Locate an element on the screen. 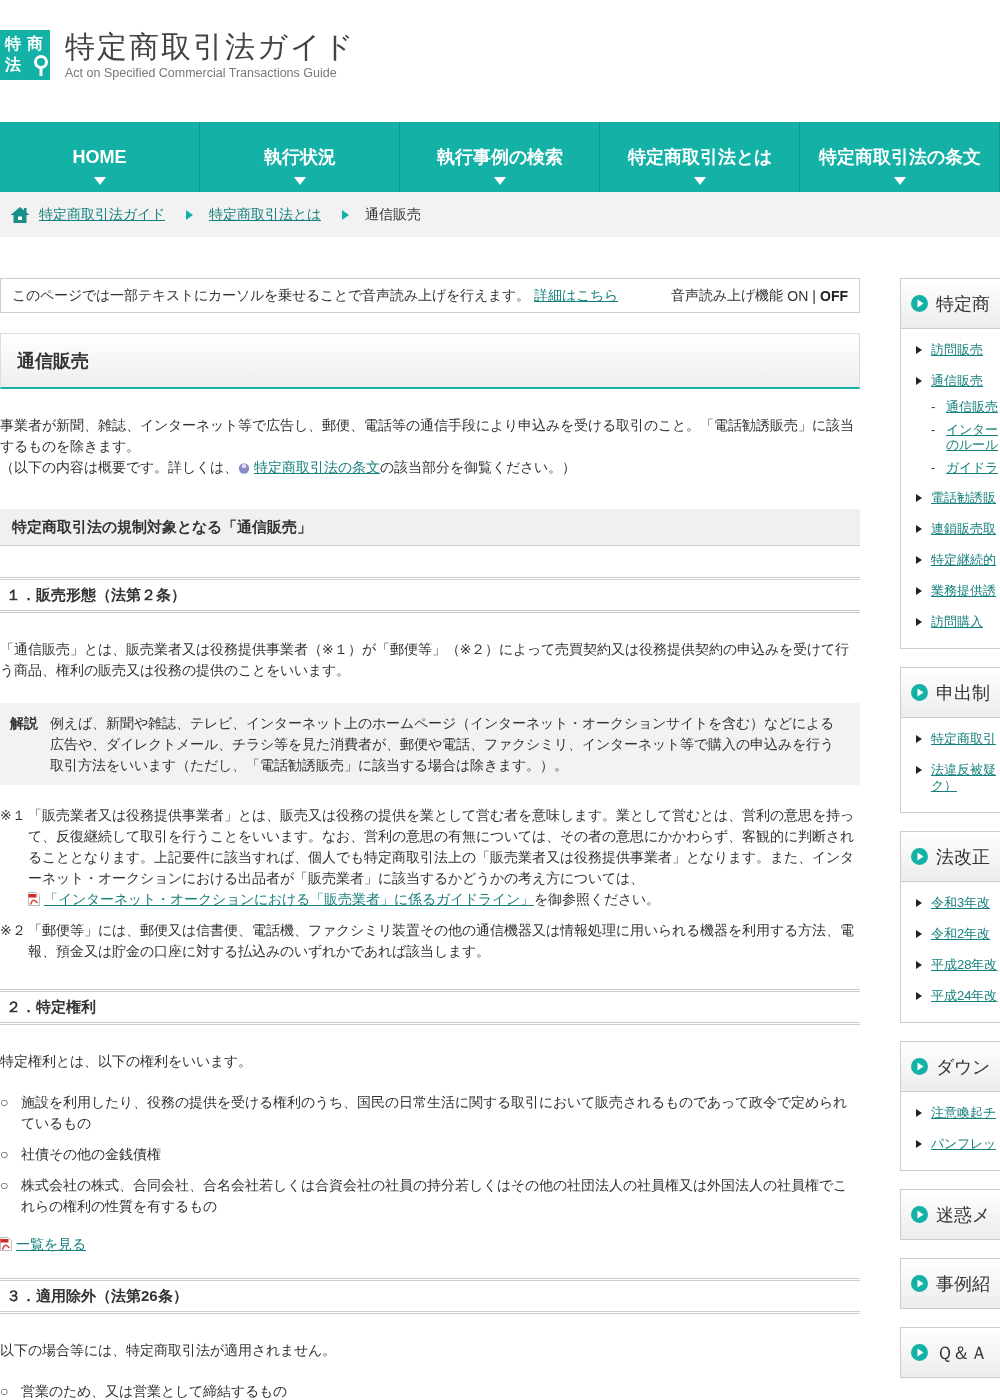 This screenshot has width=1000, height=1400. document-link: 特定商取引法の条文 is located at coordinates (317, 467).